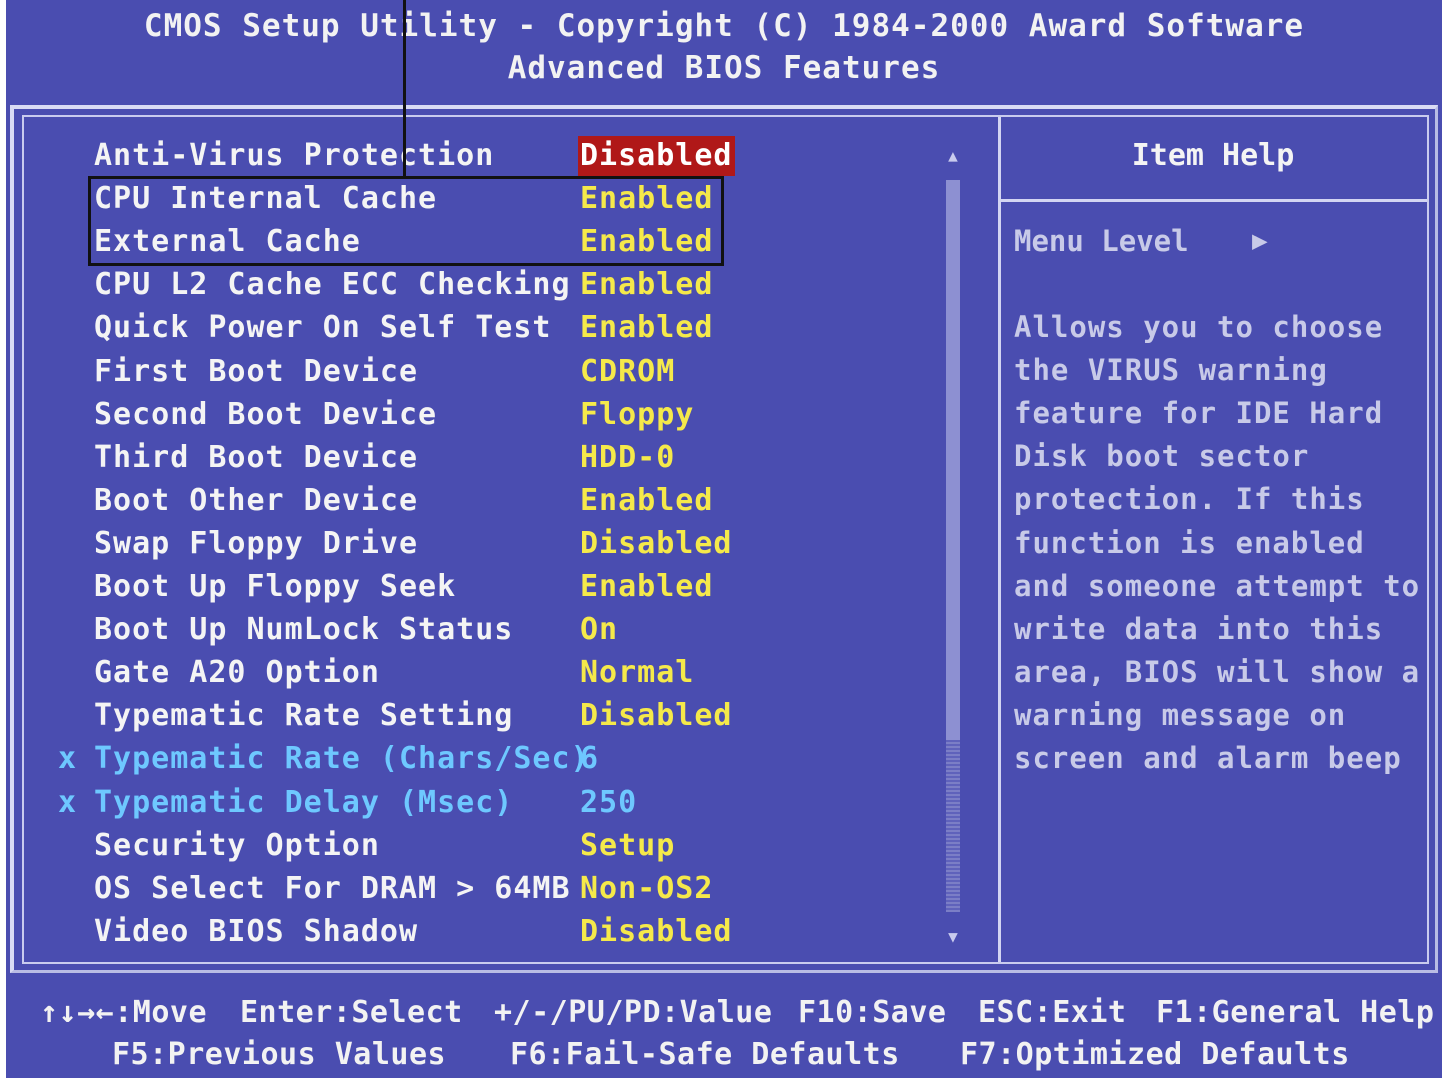 The image size is (1448, 1078). What do you see at coordinates (627, 846) in the screenshot?
I see `setting-value: Setup` at bounding box center [627, 846].